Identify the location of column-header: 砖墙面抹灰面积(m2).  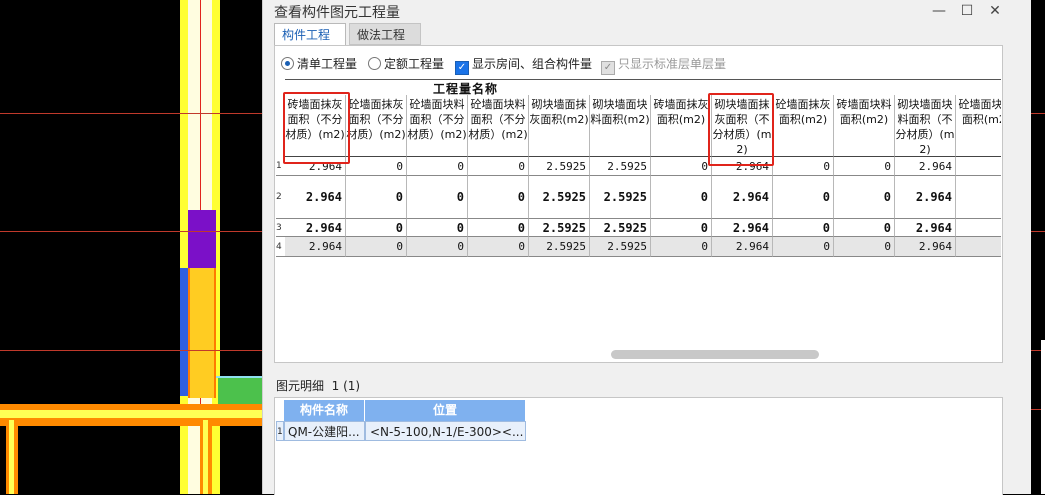
(681, 126).